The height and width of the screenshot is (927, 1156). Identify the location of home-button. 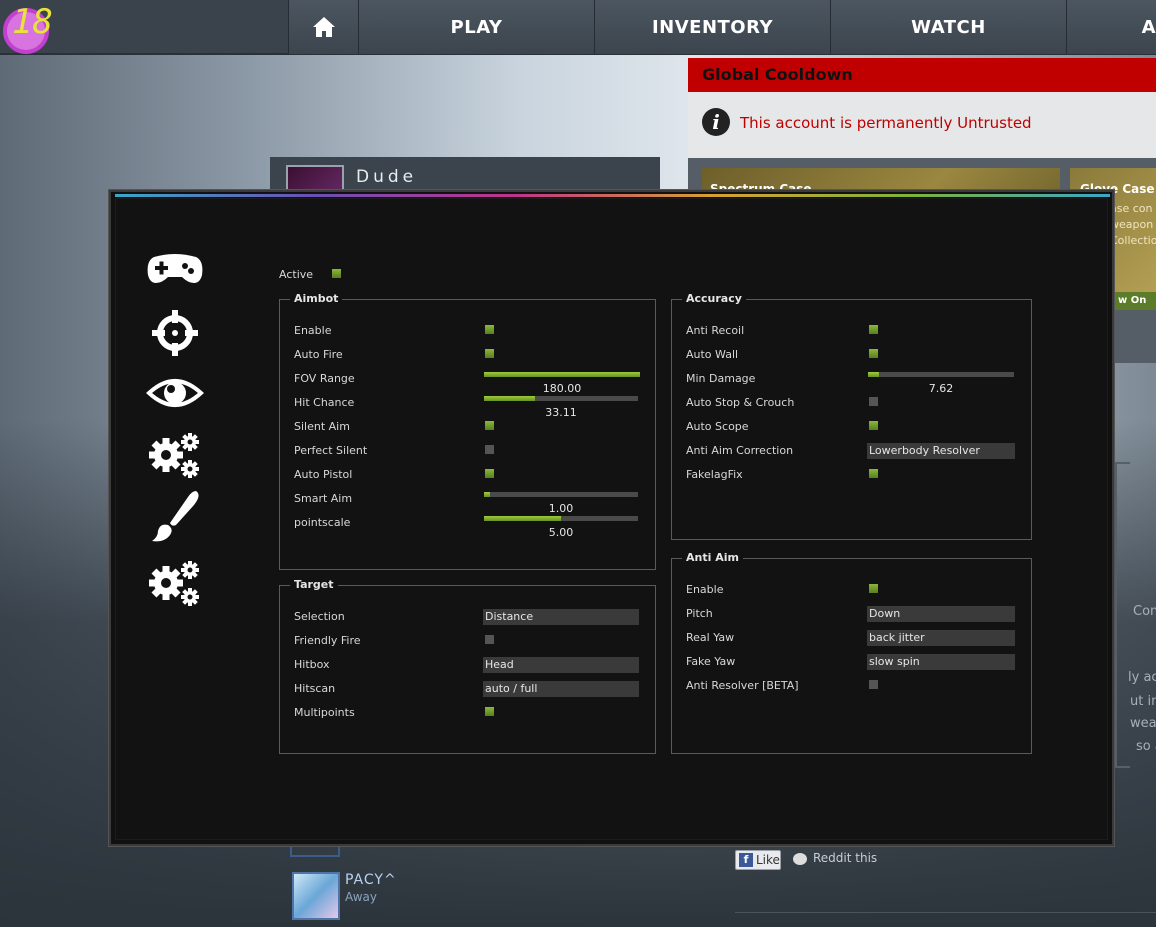
(323, 27).